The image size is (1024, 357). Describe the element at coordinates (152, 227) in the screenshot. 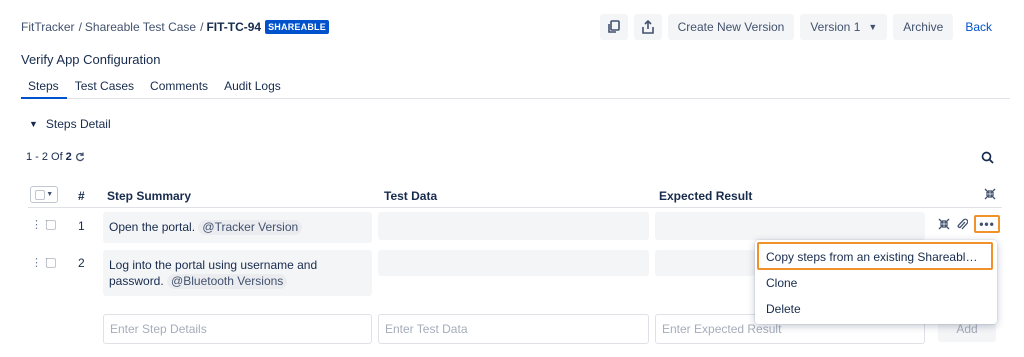

I see `step-summary-text: Open the portal.` at that location.